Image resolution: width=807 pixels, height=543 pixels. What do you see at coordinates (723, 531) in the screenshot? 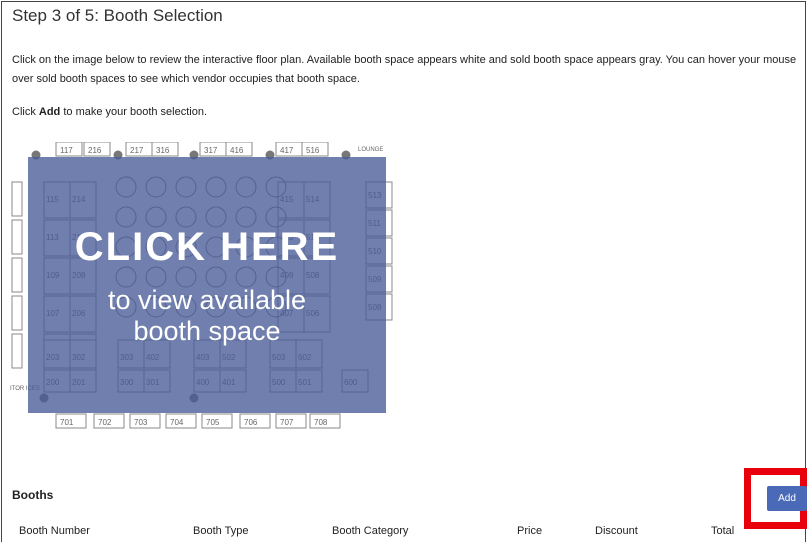
I see `column-total: Total` at bounding box center [723, 531].